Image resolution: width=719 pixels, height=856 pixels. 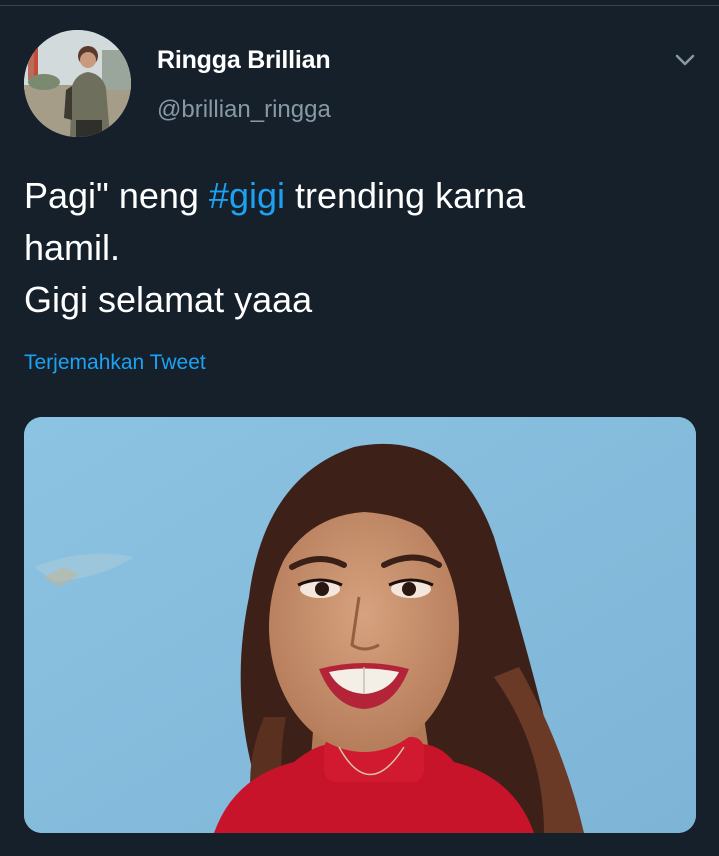 I want to click on hashtag-link: #gigi, so click(x=247, y=195).